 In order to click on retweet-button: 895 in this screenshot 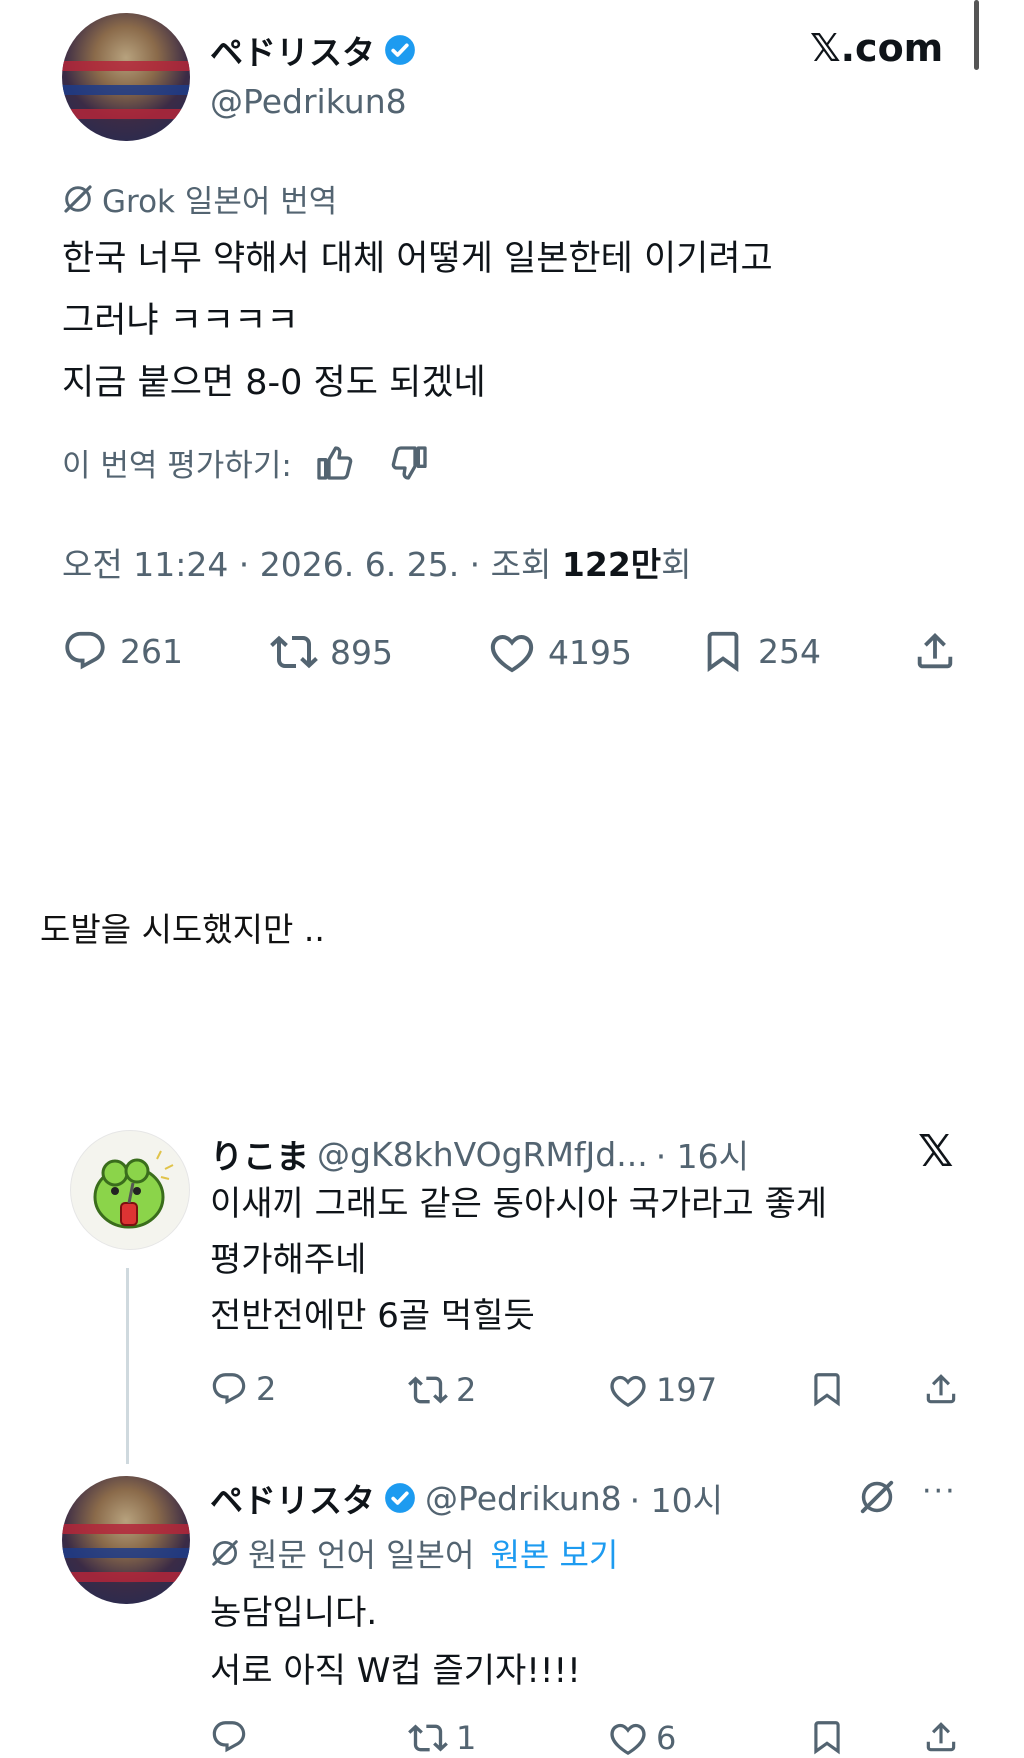, I will do `click(331, 652)`.